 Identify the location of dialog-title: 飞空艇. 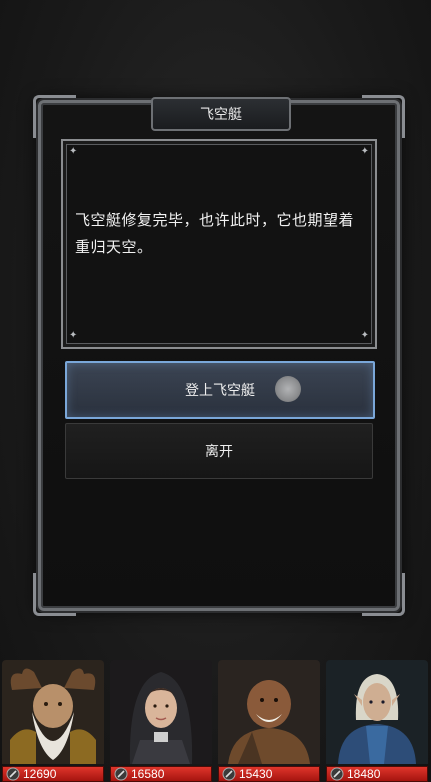
(221, 114).